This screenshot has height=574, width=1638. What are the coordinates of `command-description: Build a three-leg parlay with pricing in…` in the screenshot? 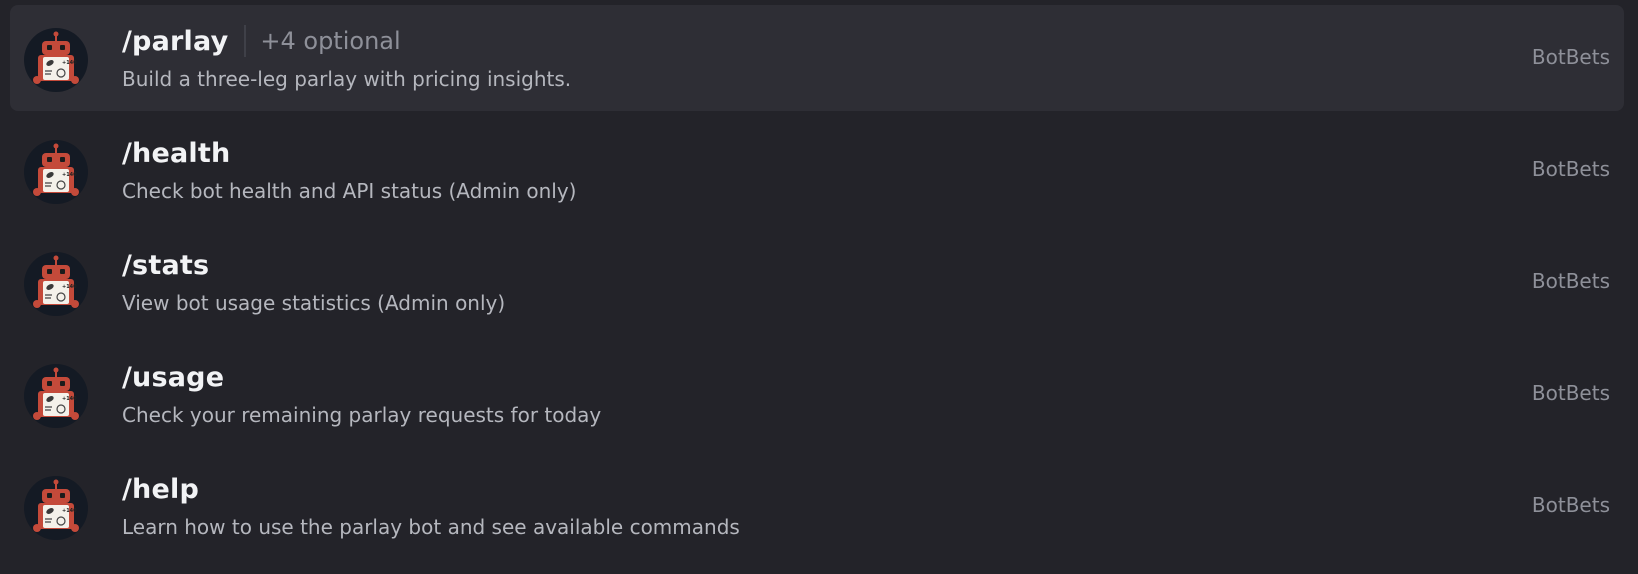 It's located at (347, 79).